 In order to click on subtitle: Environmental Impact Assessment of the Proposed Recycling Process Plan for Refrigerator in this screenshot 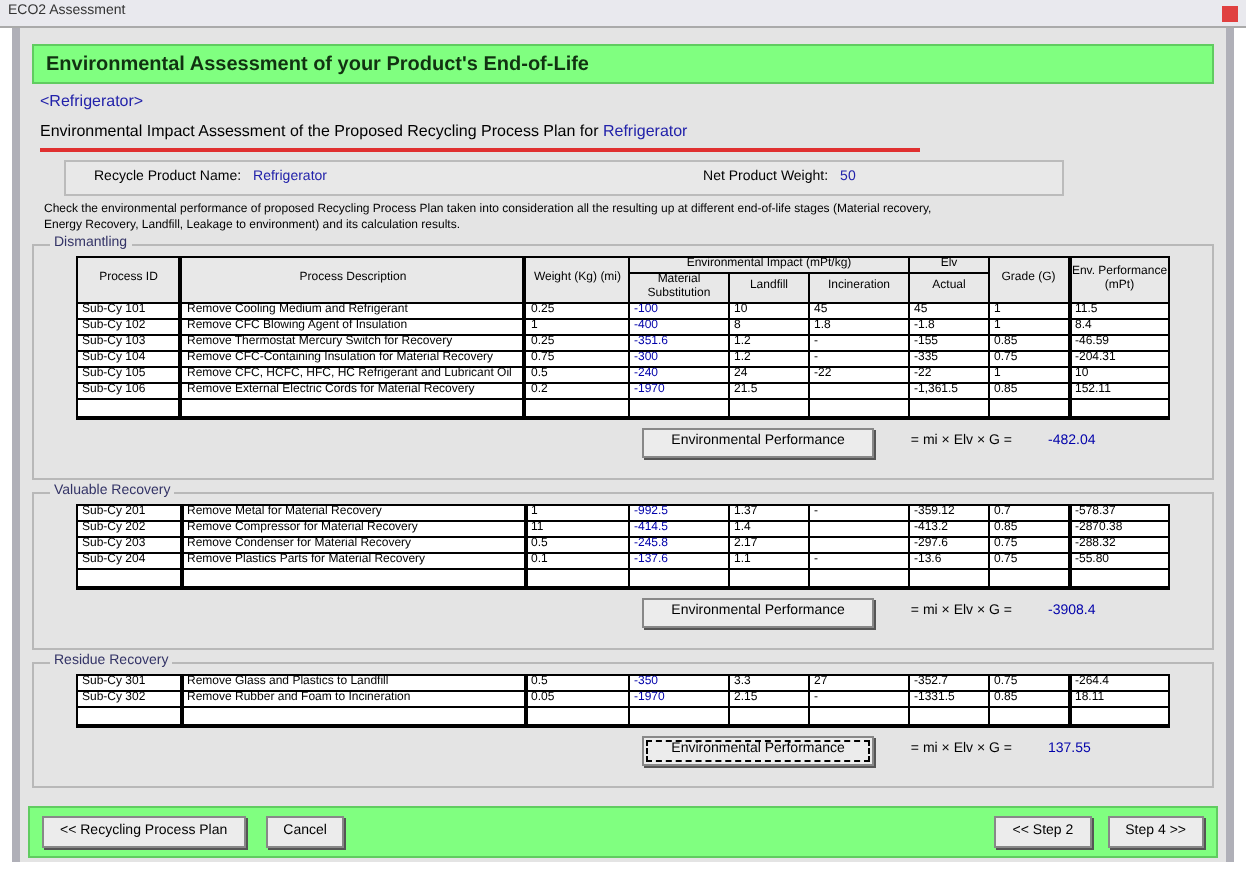, I will do `click(480, 136)`.